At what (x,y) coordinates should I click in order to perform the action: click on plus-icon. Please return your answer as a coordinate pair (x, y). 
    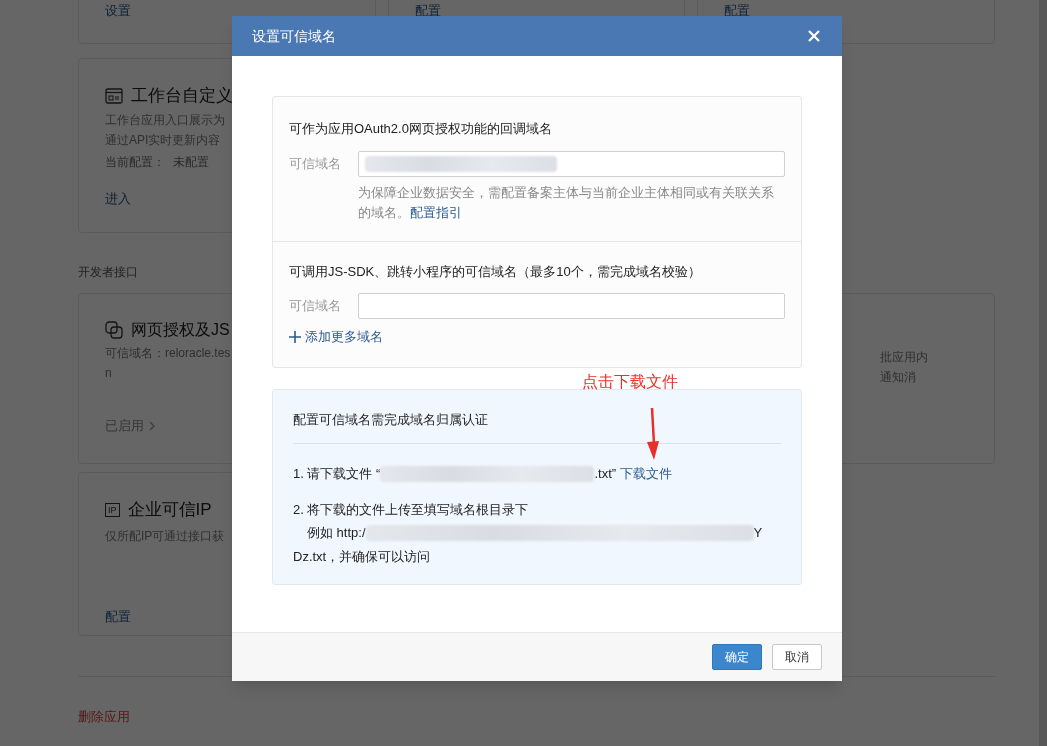
    Looking at the image, I should click on (295, 336).